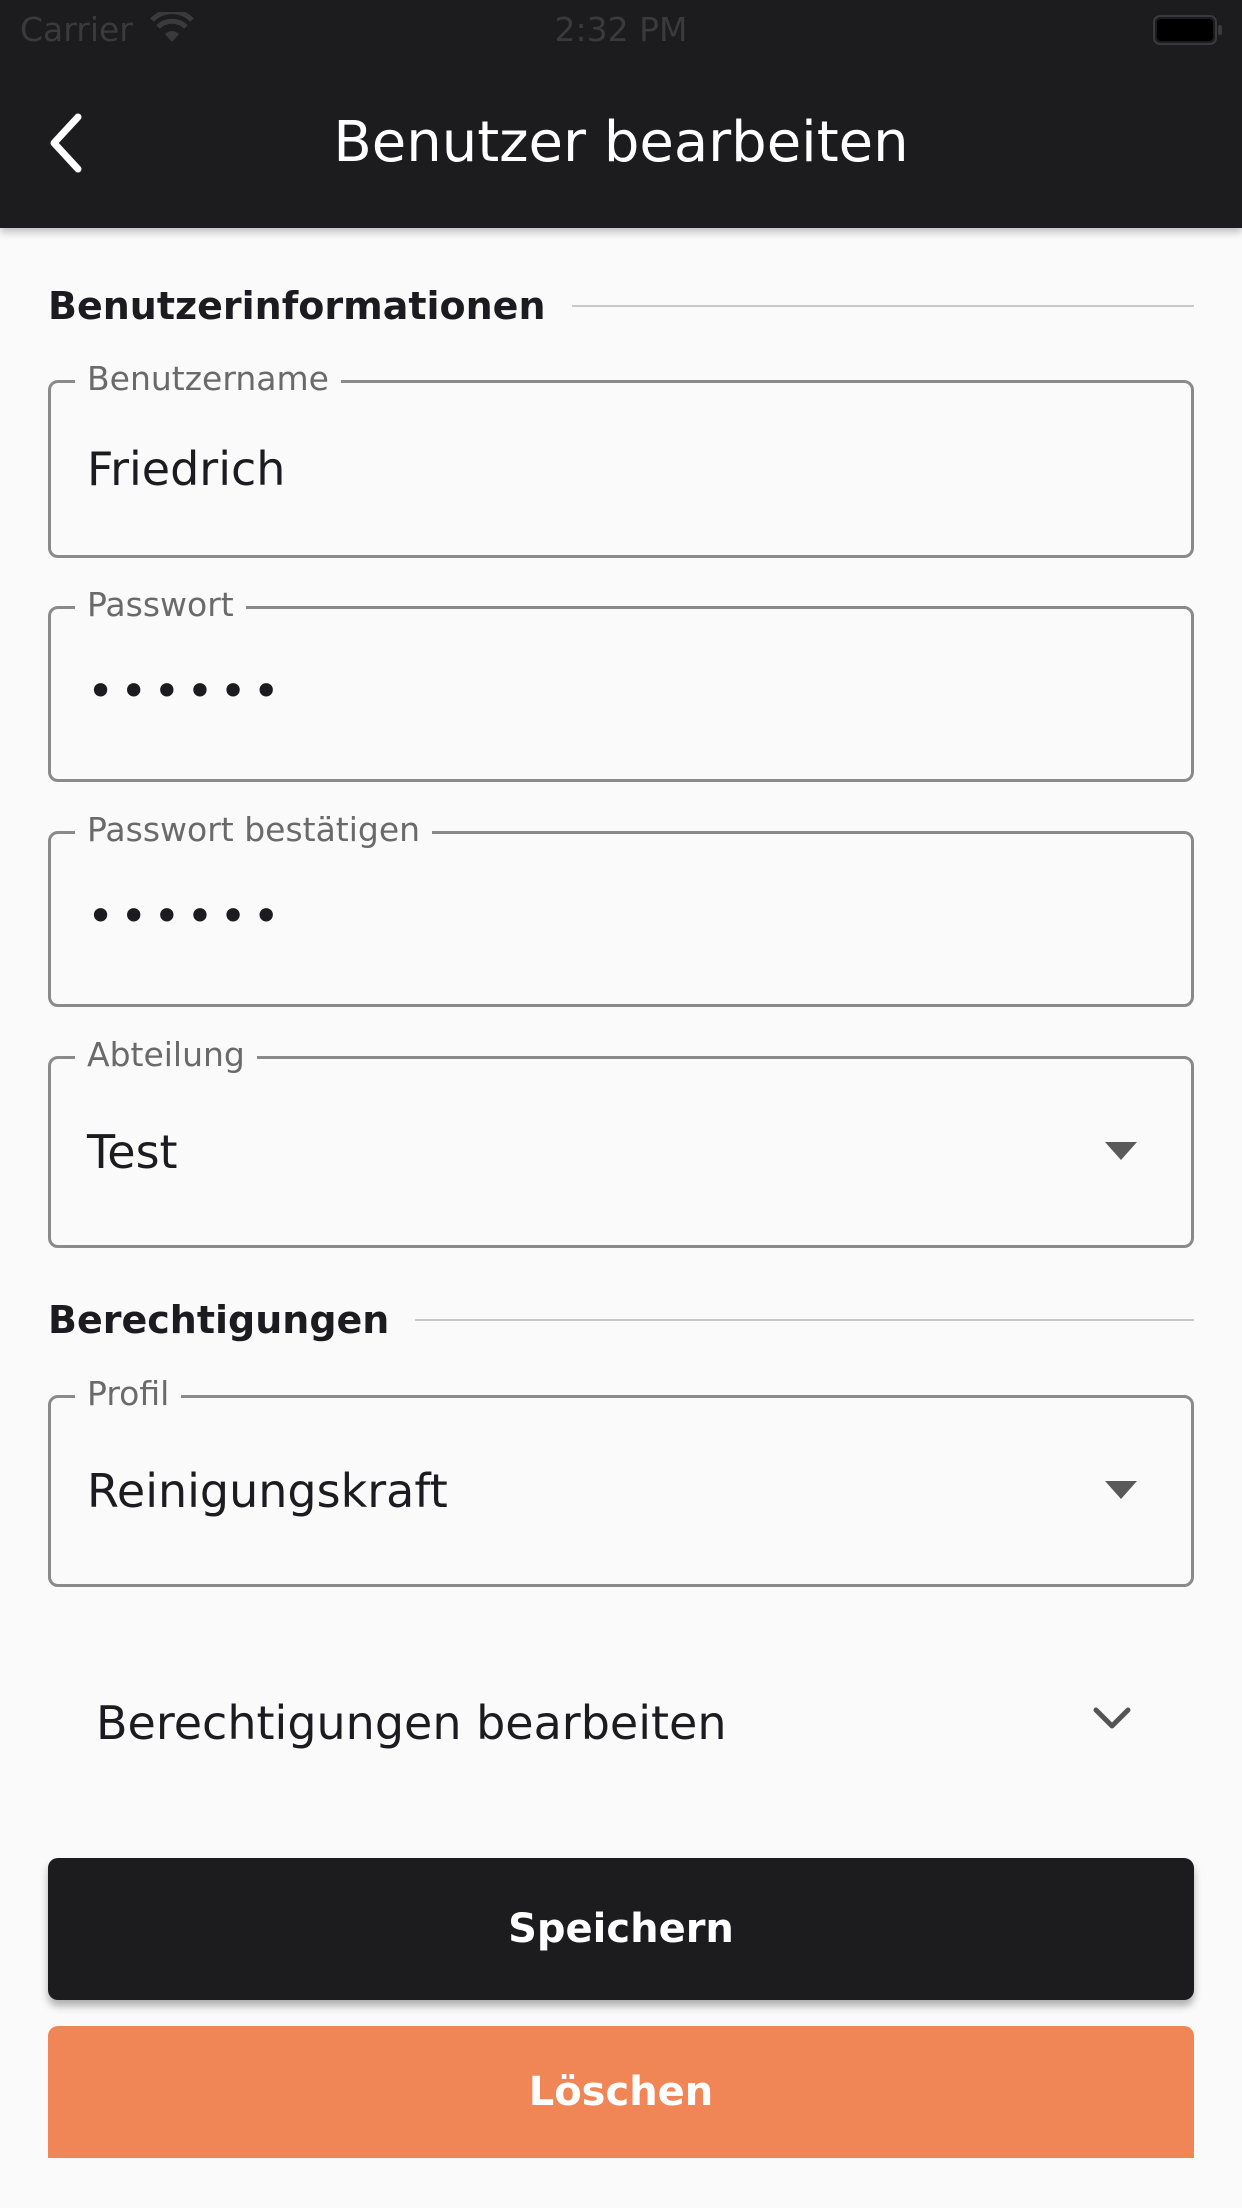  I want to click on edit-permissions-label: Berechtigungen bearbeiten, so click(411, 1723).